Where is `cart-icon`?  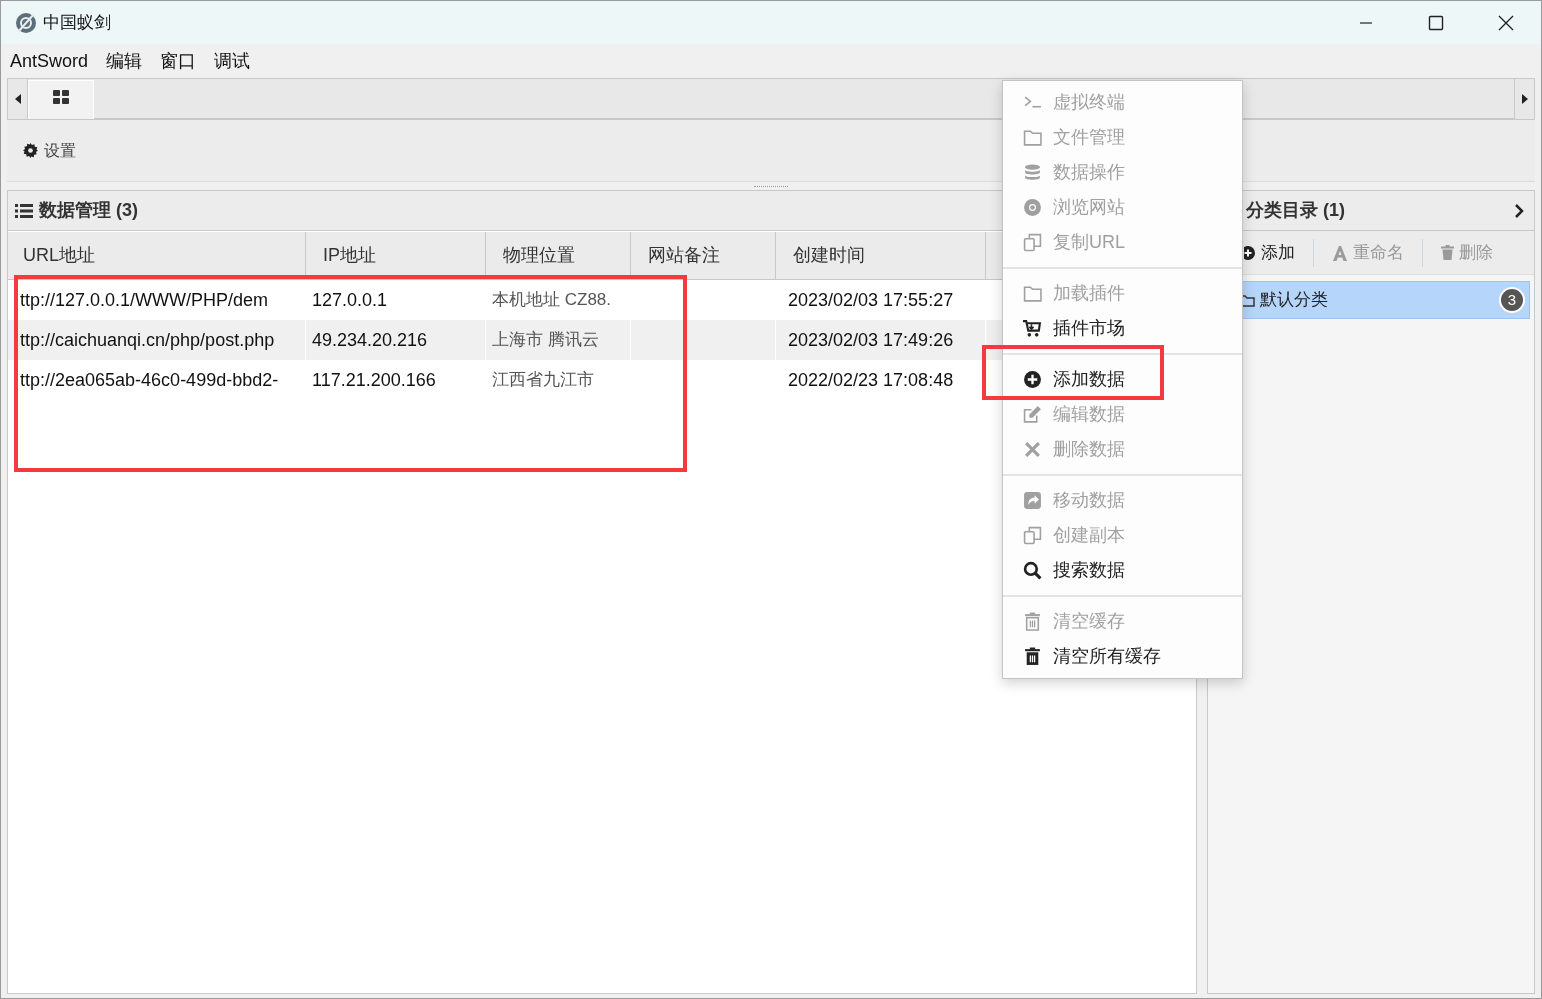 cart-icon is located at coordinates (1032, 328).